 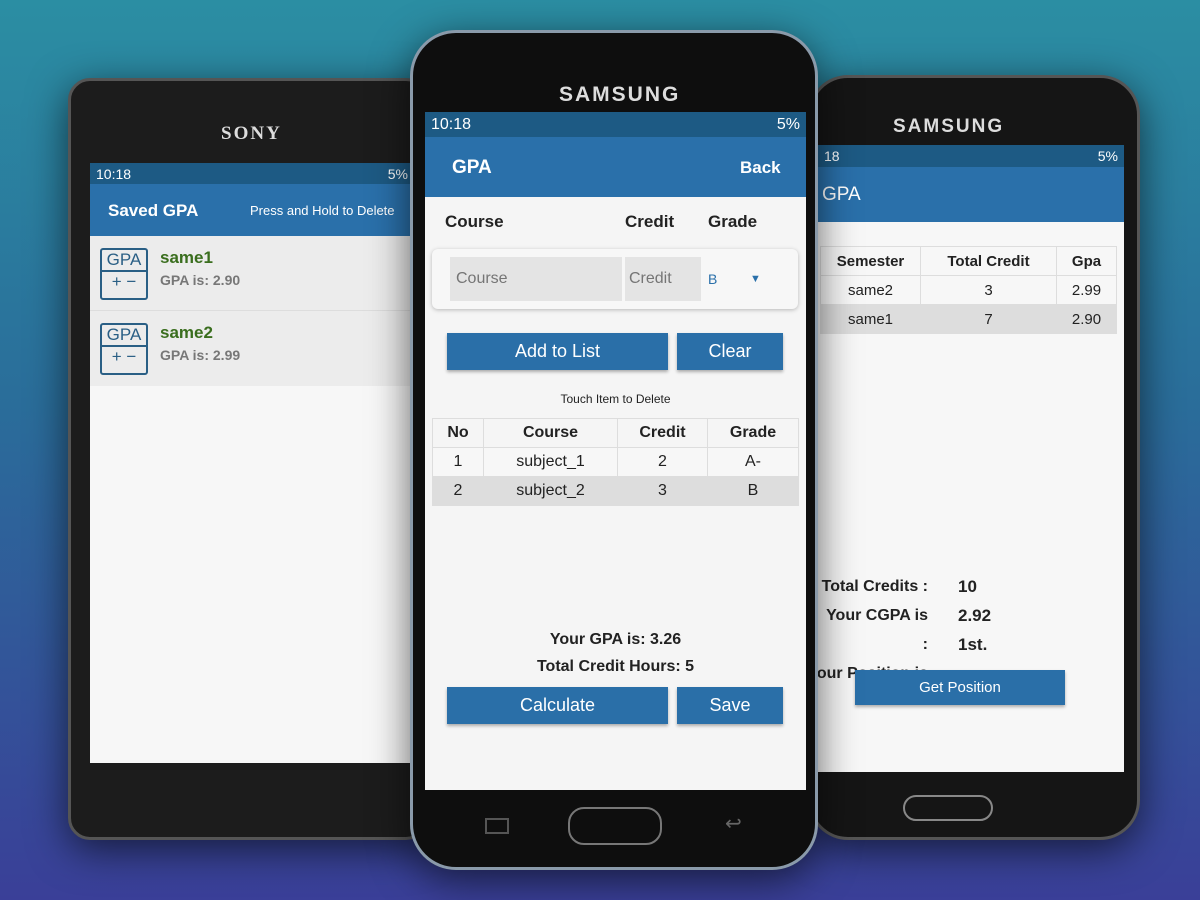 What do you see at coordinates (877, 630) in the screenshot?
I see `cgpa-label: Your CGPA is :` at bounding box center [877, 630].